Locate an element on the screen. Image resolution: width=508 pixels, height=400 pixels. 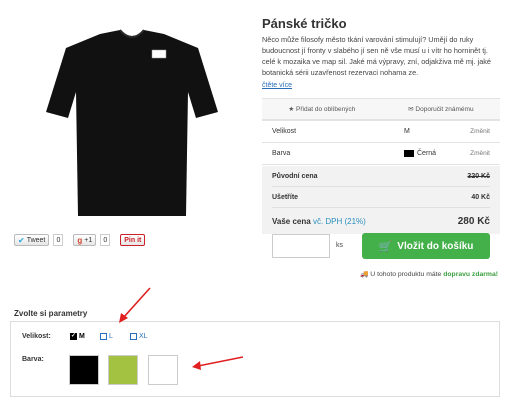
annotation-arrows is located at coordinates (181, 328).